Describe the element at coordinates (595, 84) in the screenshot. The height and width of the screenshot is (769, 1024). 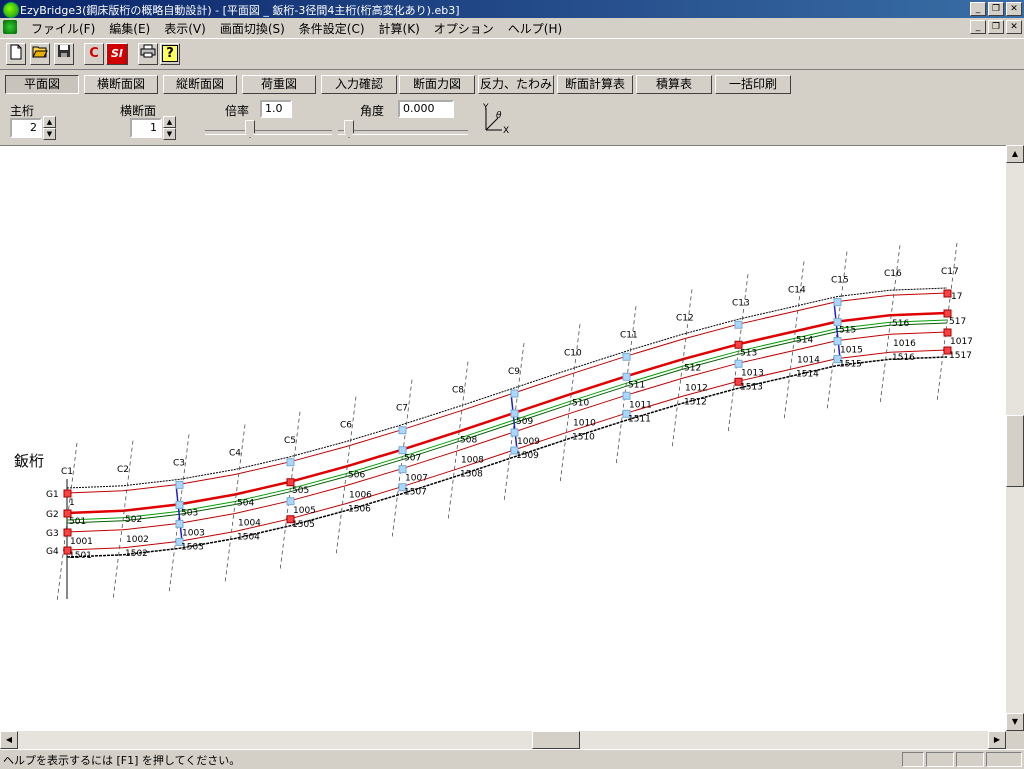
I see `tab-7: 断面計算表` at that location.